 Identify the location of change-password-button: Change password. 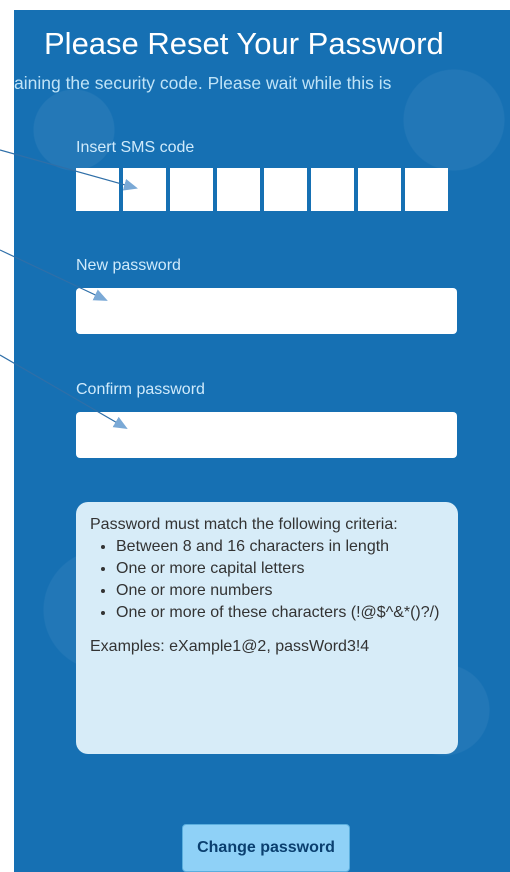
(266, 848).